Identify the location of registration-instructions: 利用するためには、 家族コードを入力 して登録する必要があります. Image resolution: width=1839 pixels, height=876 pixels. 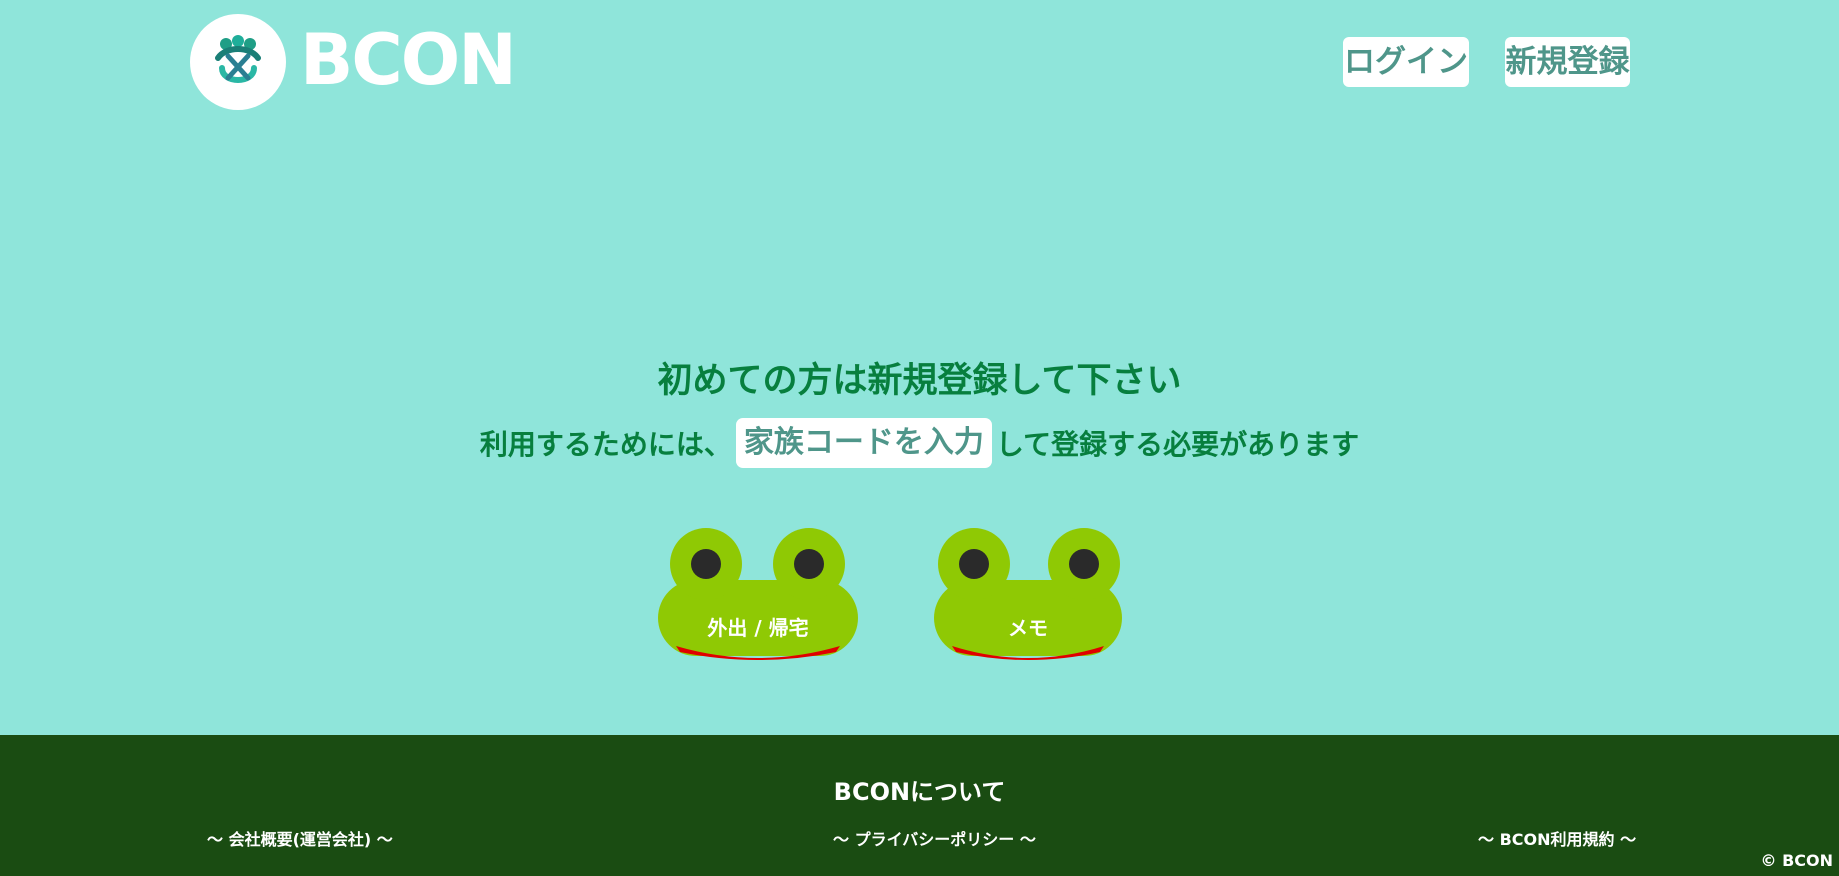
(919, 443).